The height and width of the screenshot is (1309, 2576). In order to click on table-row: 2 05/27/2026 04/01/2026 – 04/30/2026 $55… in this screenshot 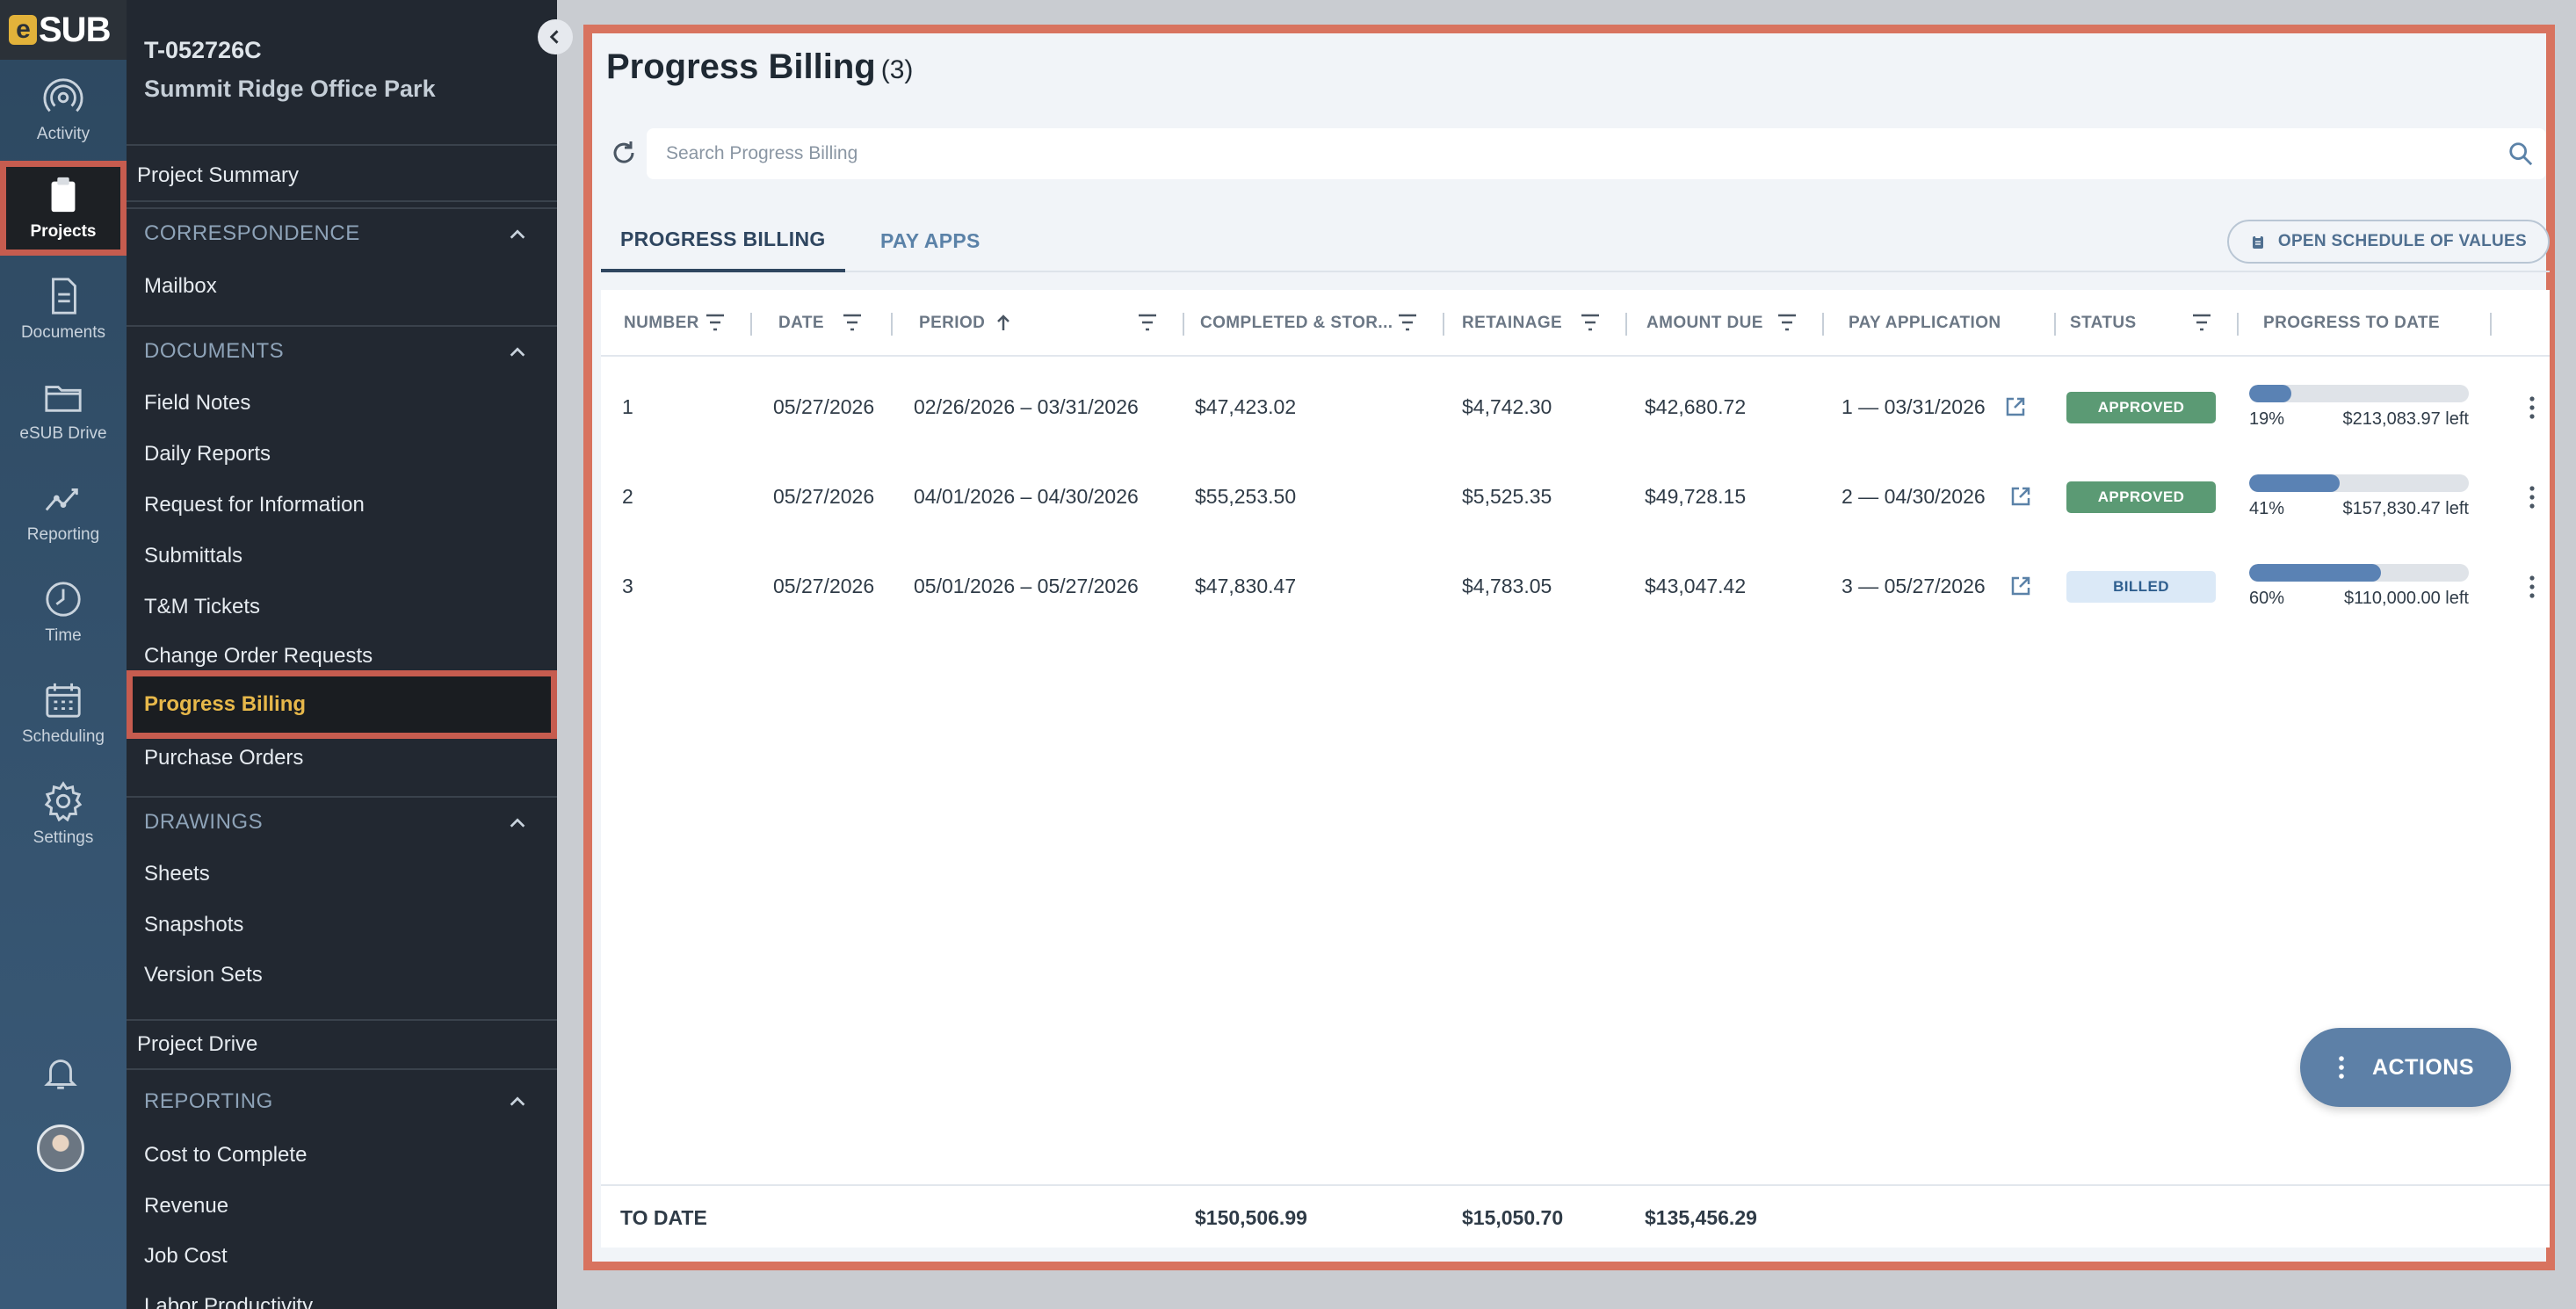, I will do `click(1575, 496)`.